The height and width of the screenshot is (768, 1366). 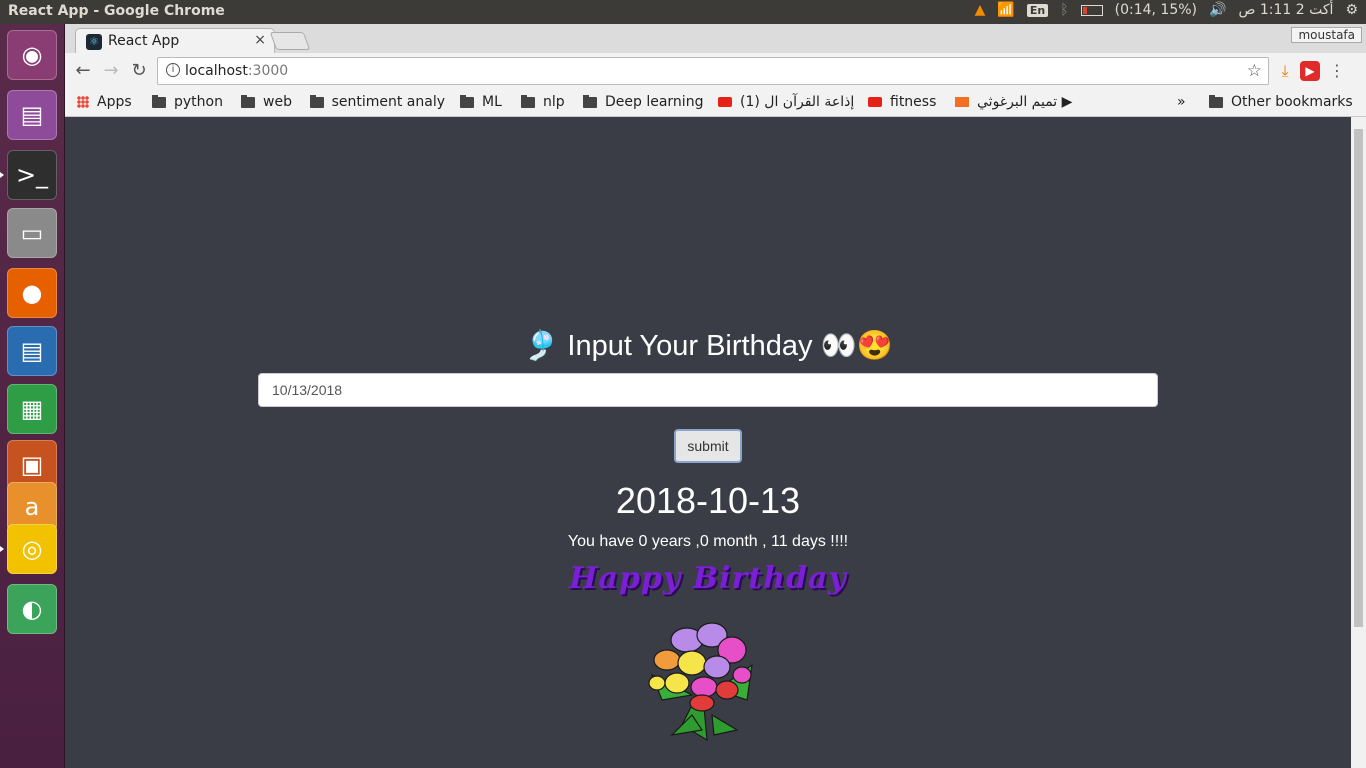 What do you see at coordinates (962, 102) in the screenshot?
I see `soundcloud-icon` at bounding box center [962, 102].